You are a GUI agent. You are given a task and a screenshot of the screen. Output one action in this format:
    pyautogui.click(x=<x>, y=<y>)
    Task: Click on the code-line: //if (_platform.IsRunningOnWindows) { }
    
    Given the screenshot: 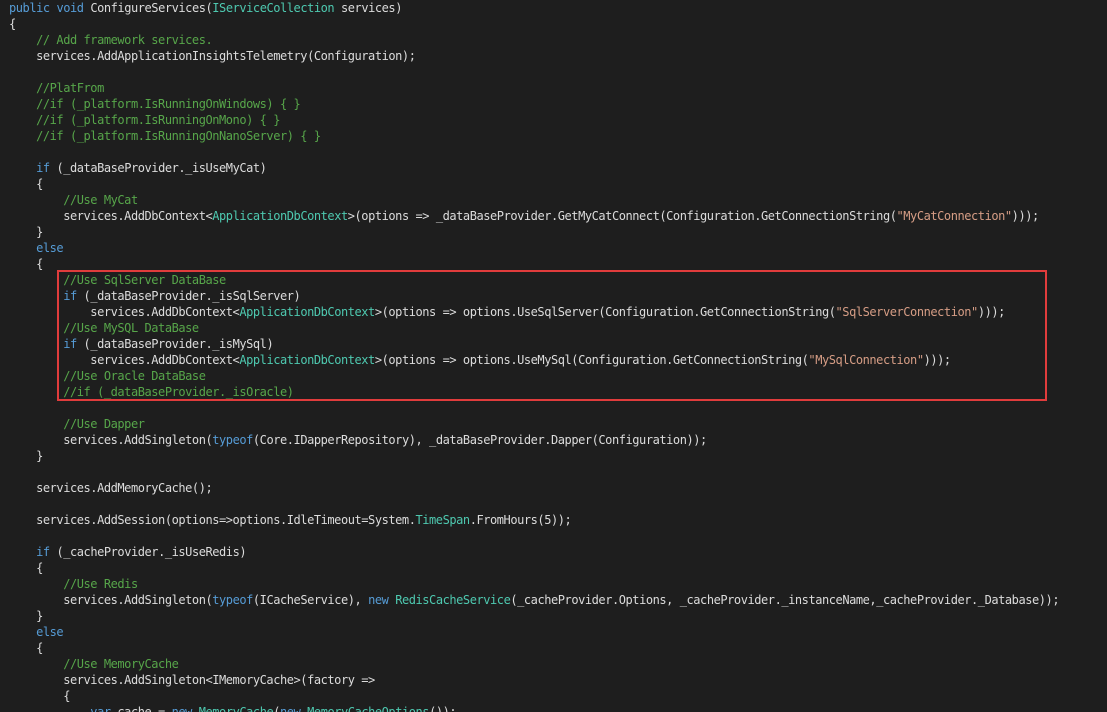 What is the action you would take?
    pyautogui.click(x=155, y=104)
    